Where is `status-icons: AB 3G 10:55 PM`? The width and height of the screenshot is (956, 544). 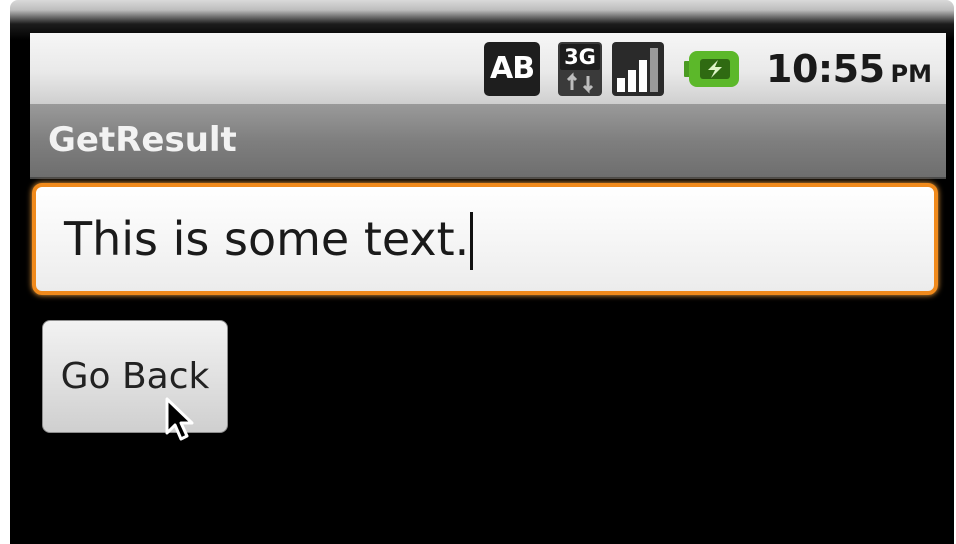 status-icons: AB 3G 10:55 PM is located at coordinates (715, 68).